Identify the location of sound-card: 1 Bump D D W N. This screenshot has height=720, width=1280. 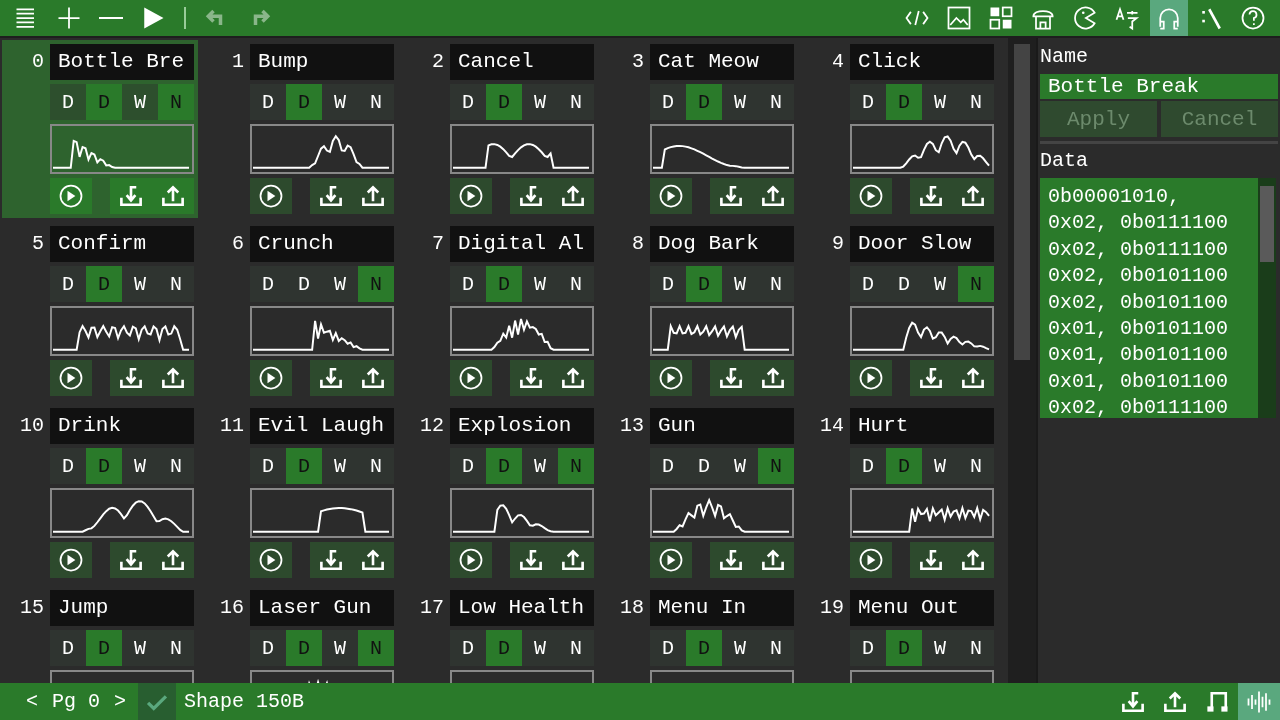
(300, 129).